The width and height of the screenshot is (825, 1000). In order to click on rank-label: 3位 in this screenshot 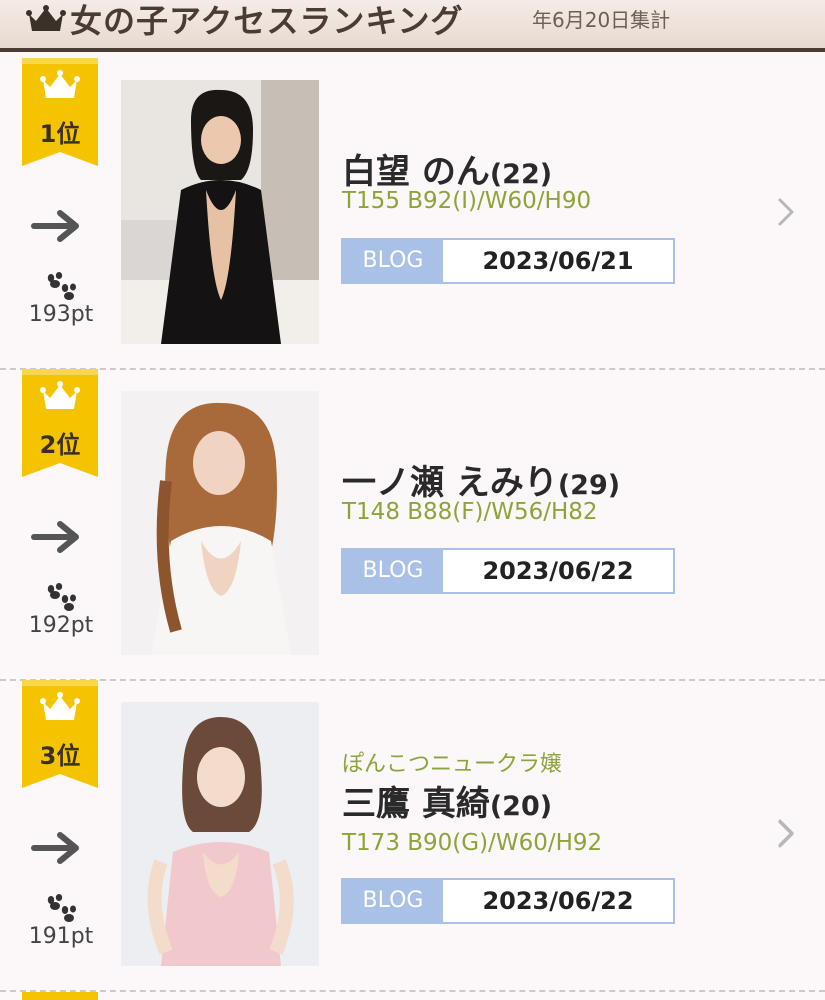, I will do `click(60, 756)`.